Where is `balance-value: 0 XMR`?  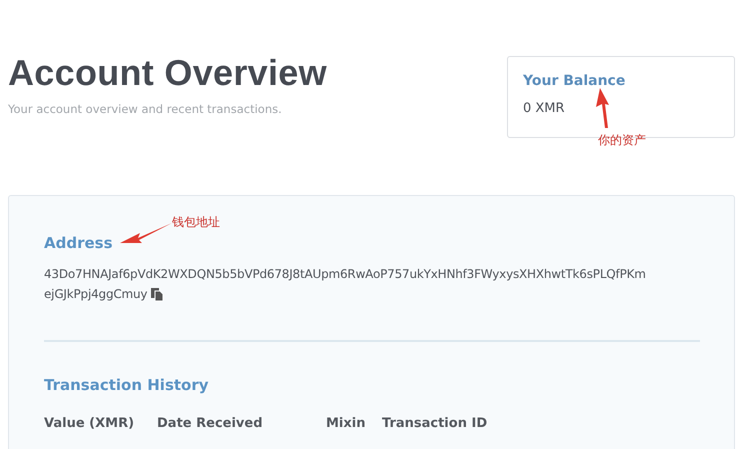
balance-value: 0 XMR is located at coordinates (544, 108).